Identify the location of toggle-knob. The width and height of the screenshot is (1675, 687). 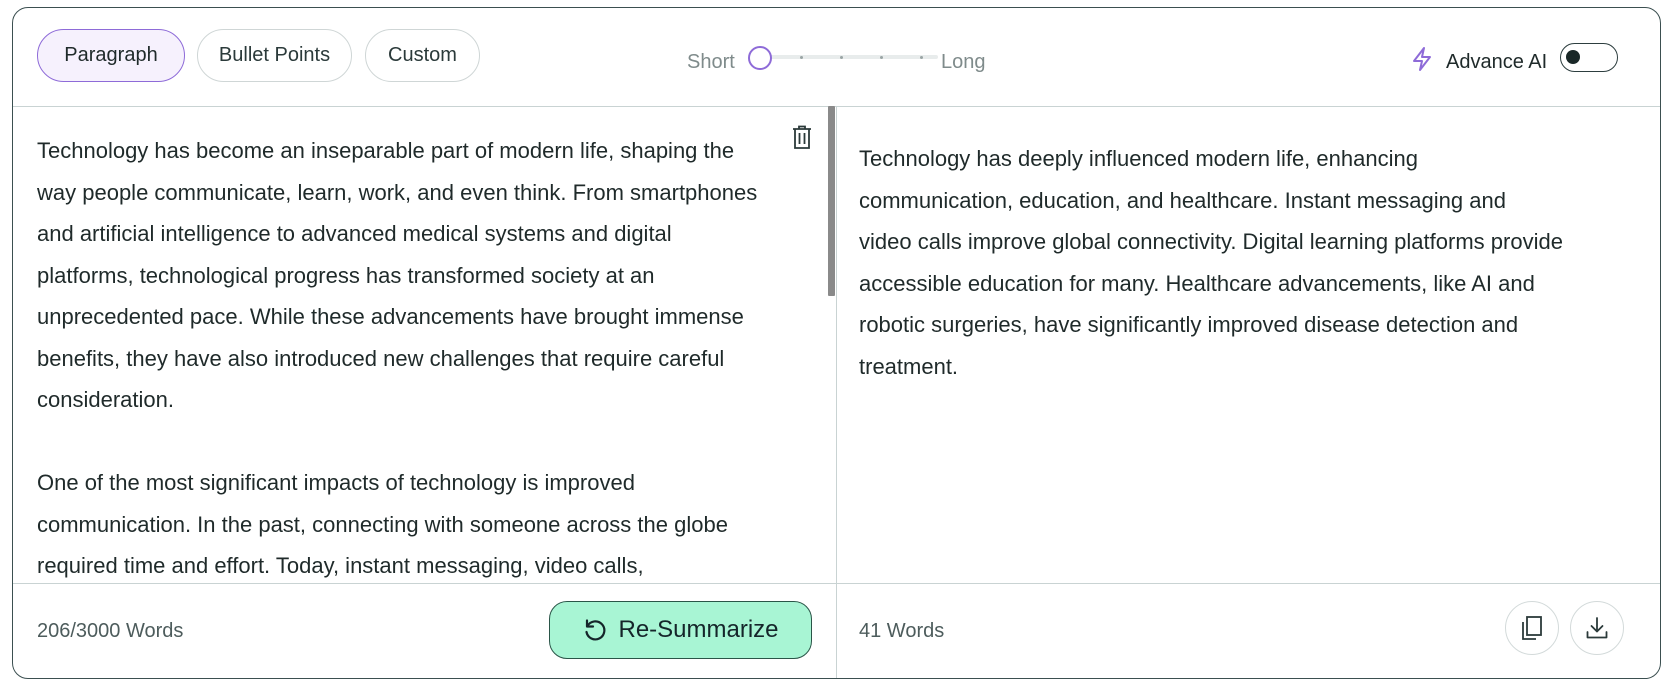
(1573, 57).